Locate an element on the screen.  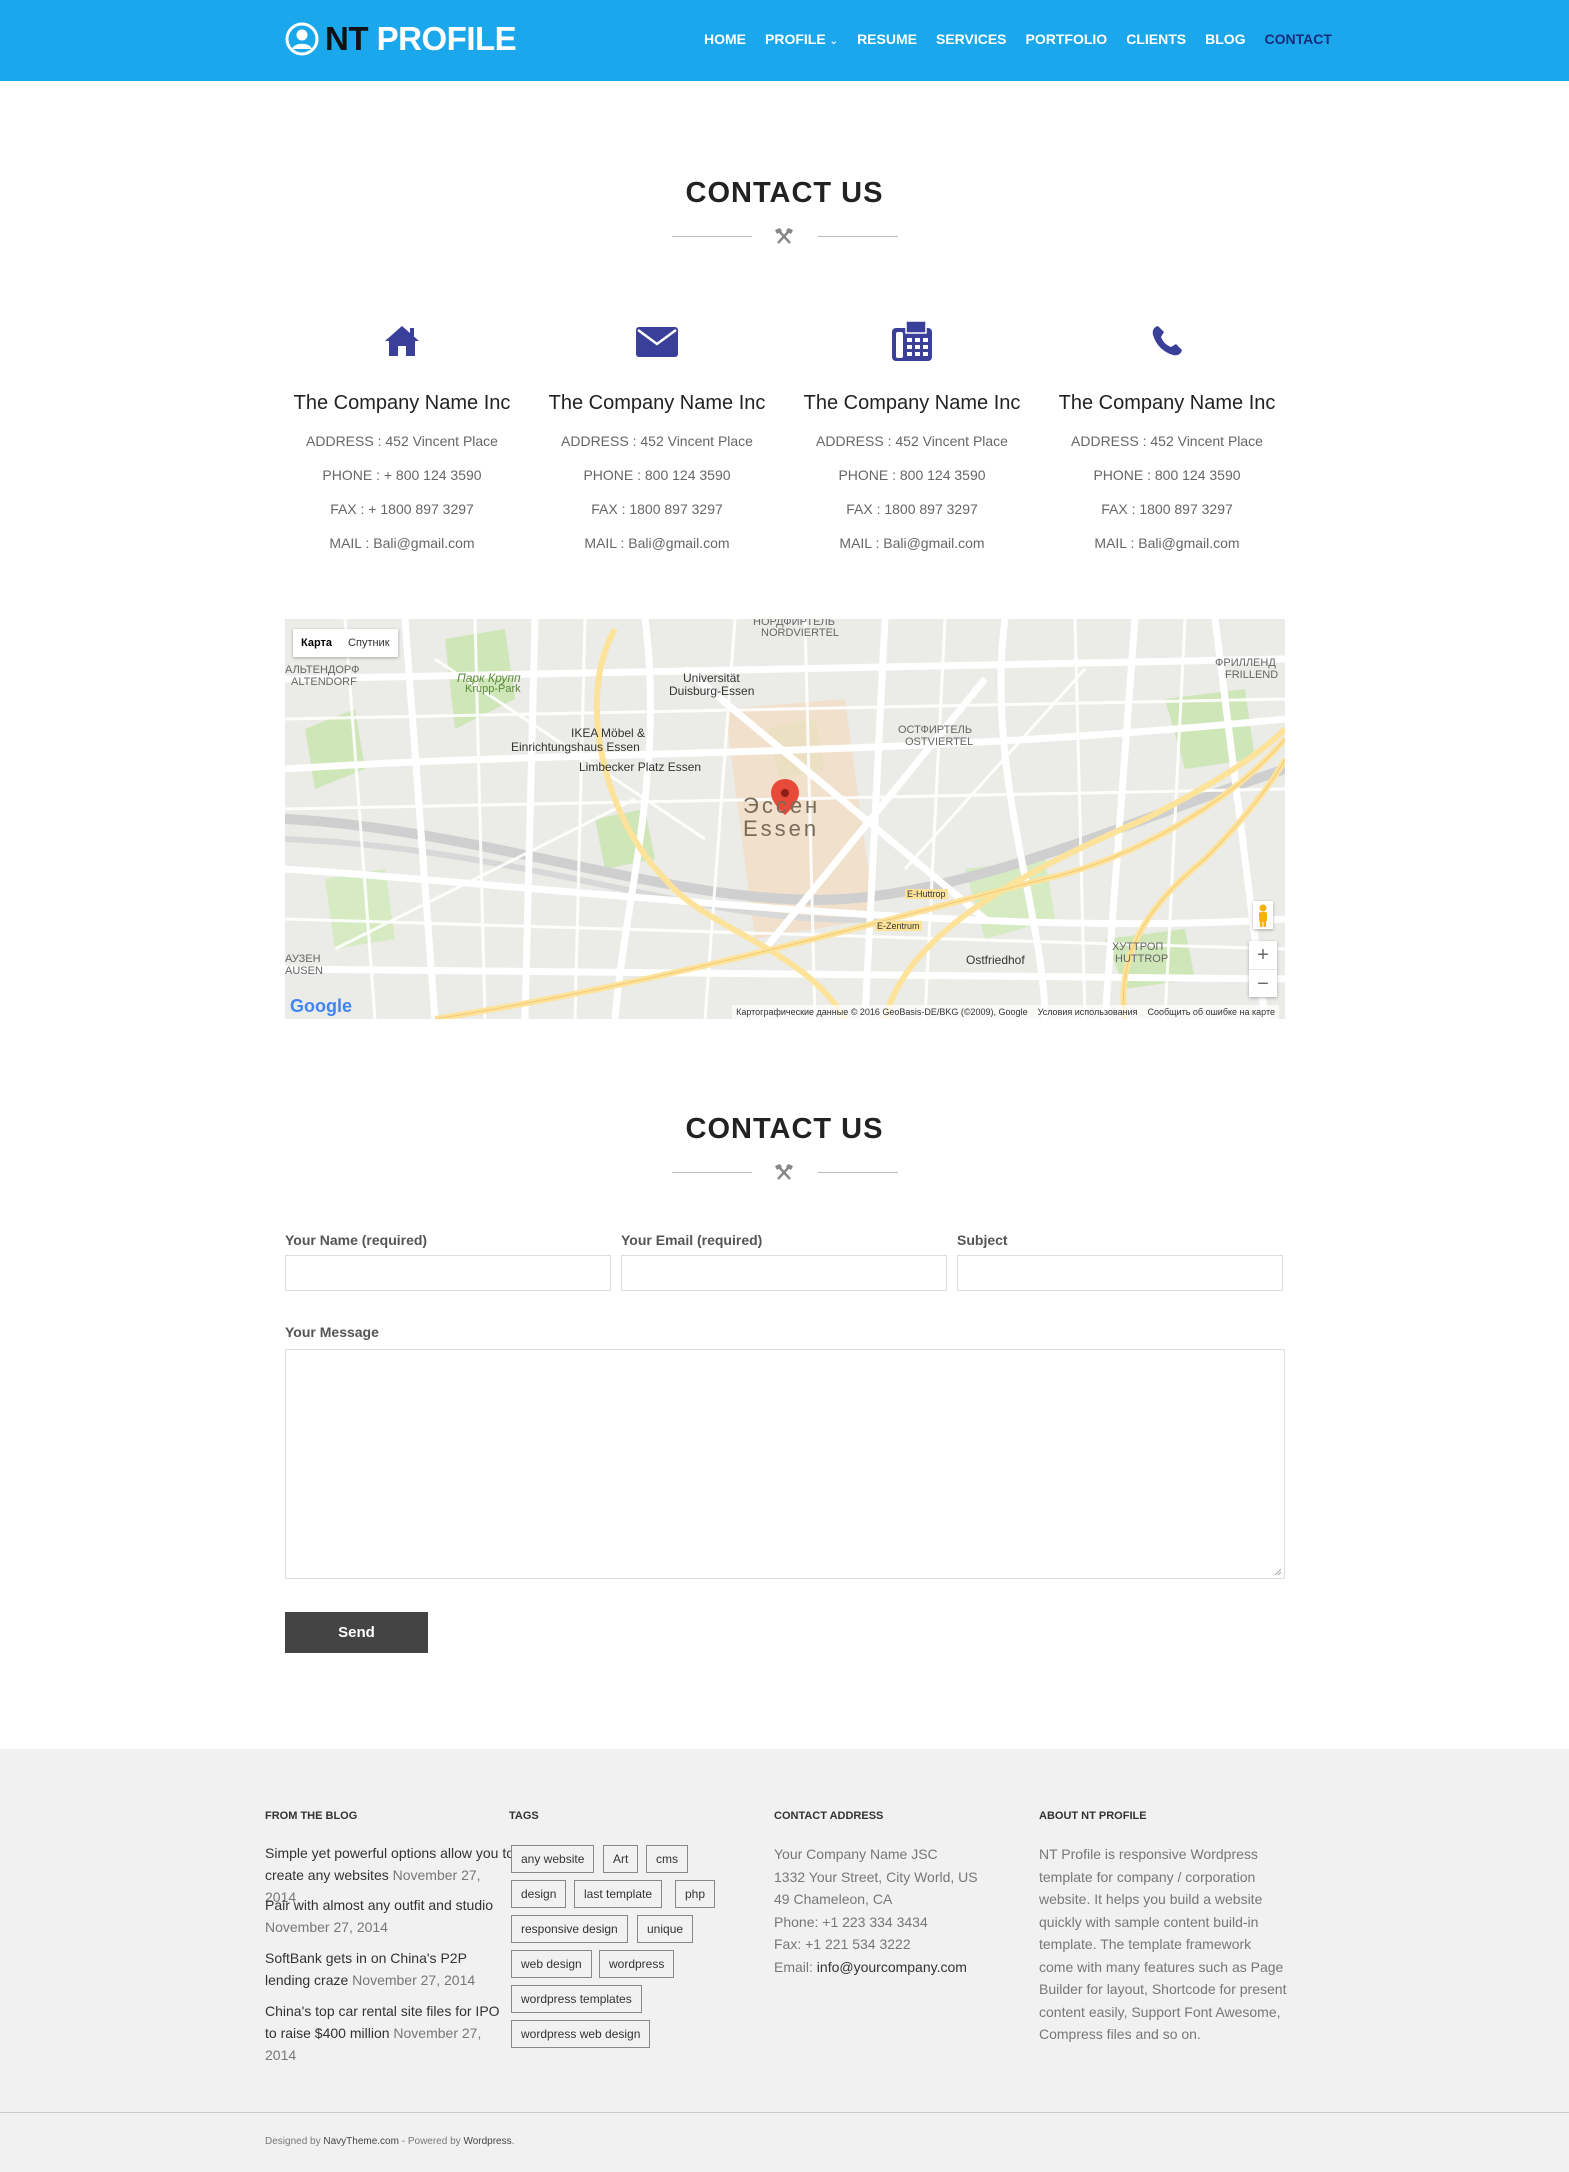
map-label-ikea-2: Einrichtungshaus Essen is located at coordinates (575, 747).